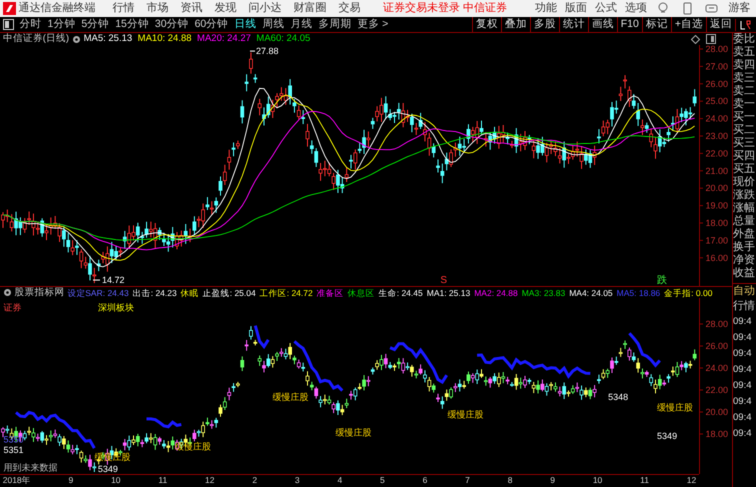  What do you see at coordinates (132, 24) in the screenshot?
I see `period-tab: 15分钟` at bounding box center [132, 24].